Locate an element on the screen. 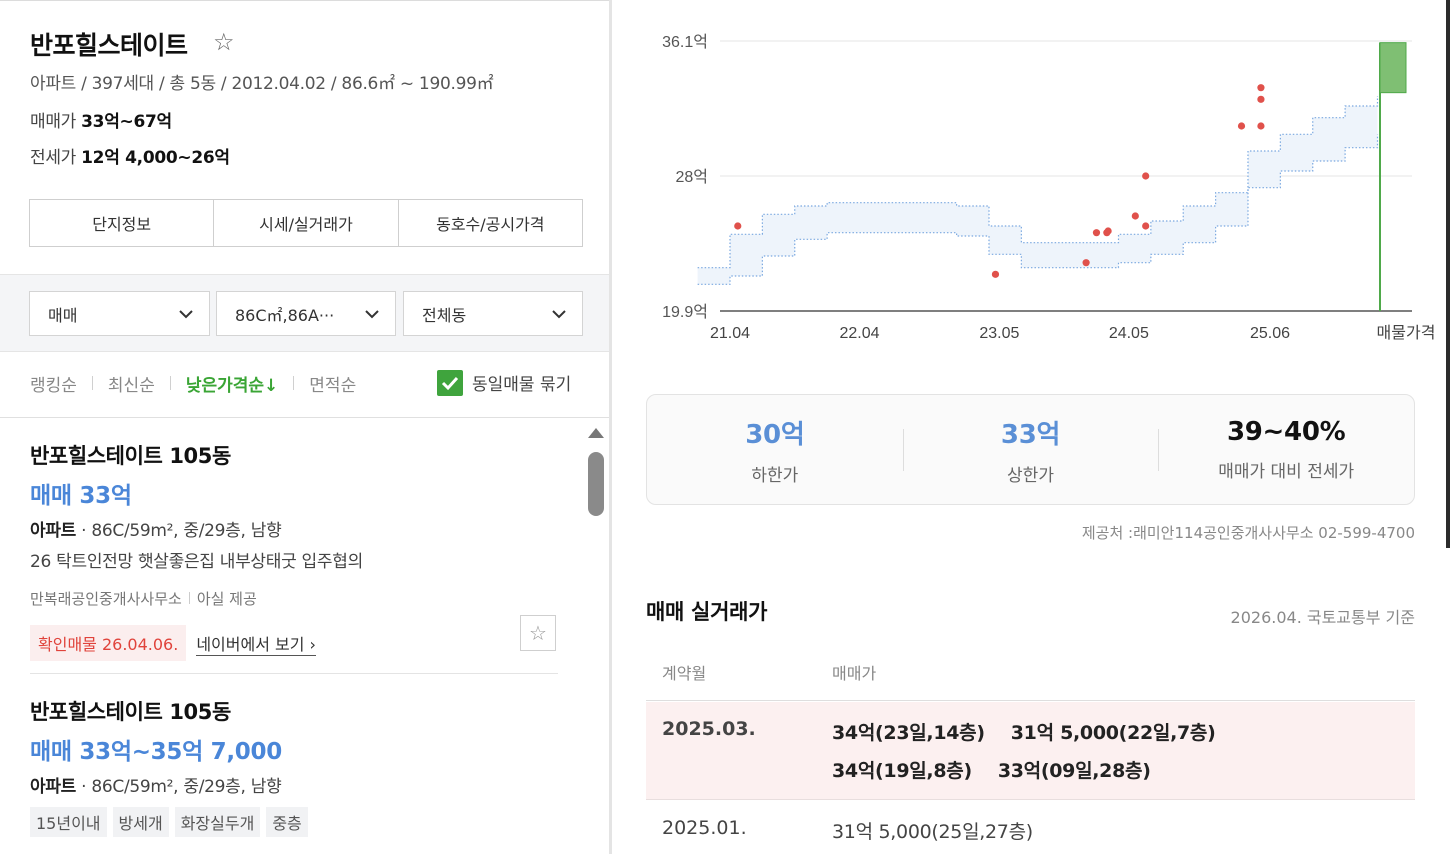 Image resolution: width=1450 pixels, height=854 pixels. listing-tag: 중층 is located at coordinates (287, 822).